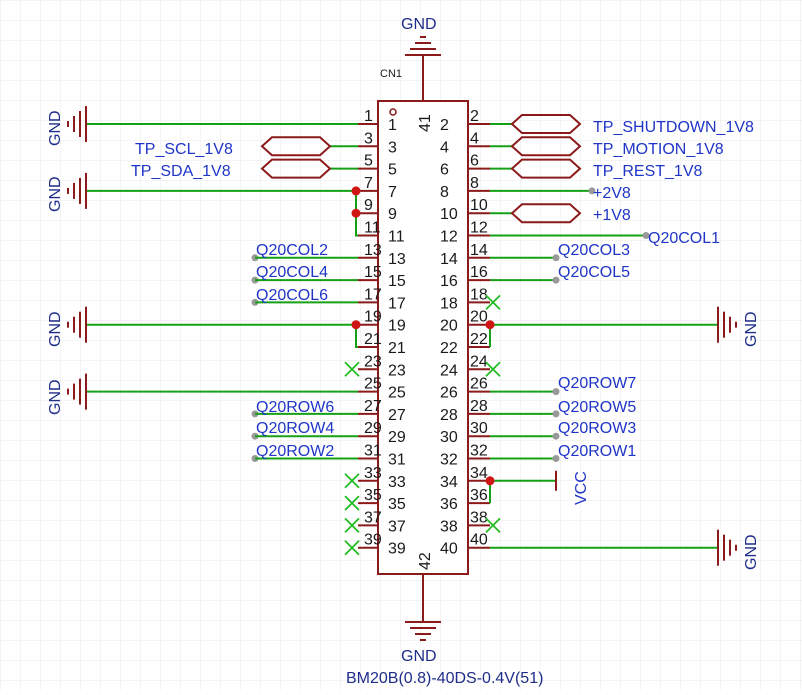 This screenshot has width=802, height=695. What do you see at coordinates (397, 259) in the screenshot?
I see `pin-number-inner-13: 13` at bounding box center [397, 259].